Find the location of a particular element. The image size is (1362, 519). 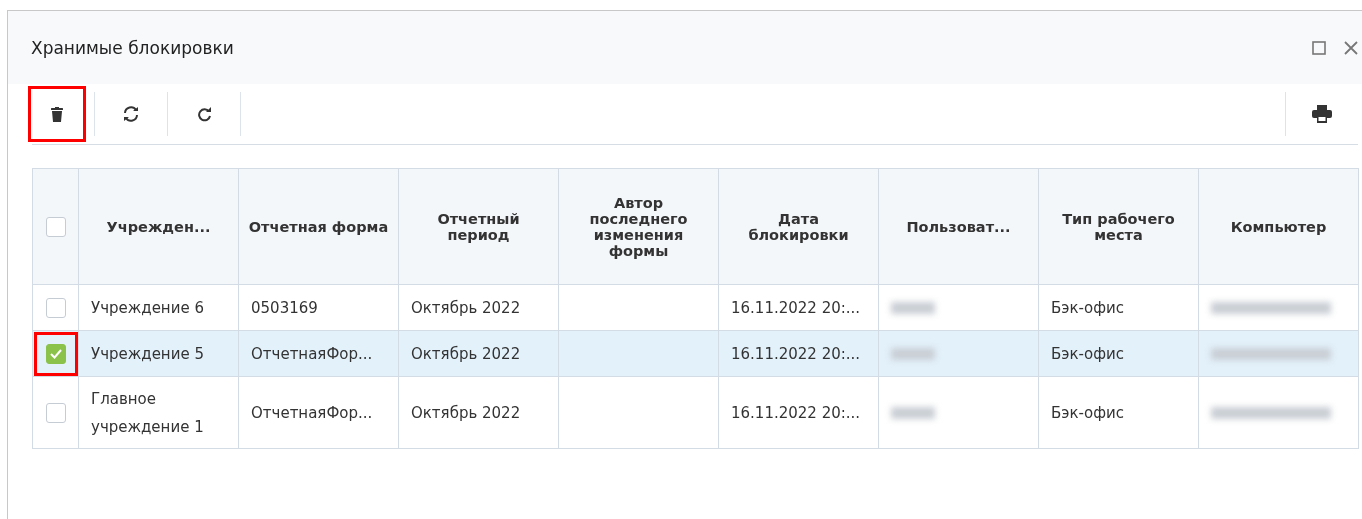

table-row: Главное учреждение 1 ОтчетнаяФор... Октябрь 2022 16.11.2022 20:... Бэк-офис is located at coordinates (695, 412).